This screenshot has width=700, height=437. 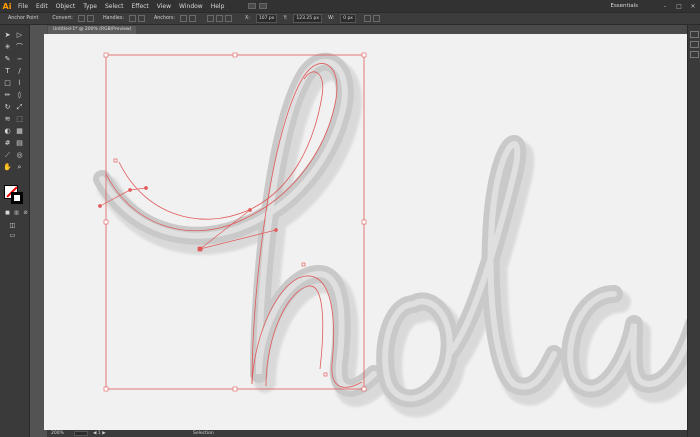 What do you see at coordinates (7, 35) in the screenshot?
I see `selection-tool-icon: ➤` at bounding box center [7, 35].